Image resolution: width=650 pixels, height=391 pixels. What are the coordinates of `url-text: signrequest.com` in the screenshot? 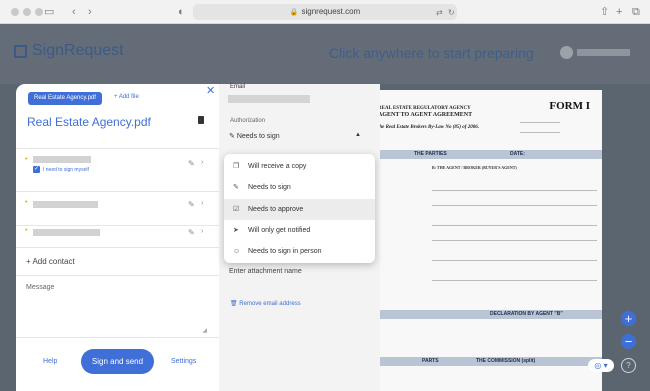 It's located at (331, 11).